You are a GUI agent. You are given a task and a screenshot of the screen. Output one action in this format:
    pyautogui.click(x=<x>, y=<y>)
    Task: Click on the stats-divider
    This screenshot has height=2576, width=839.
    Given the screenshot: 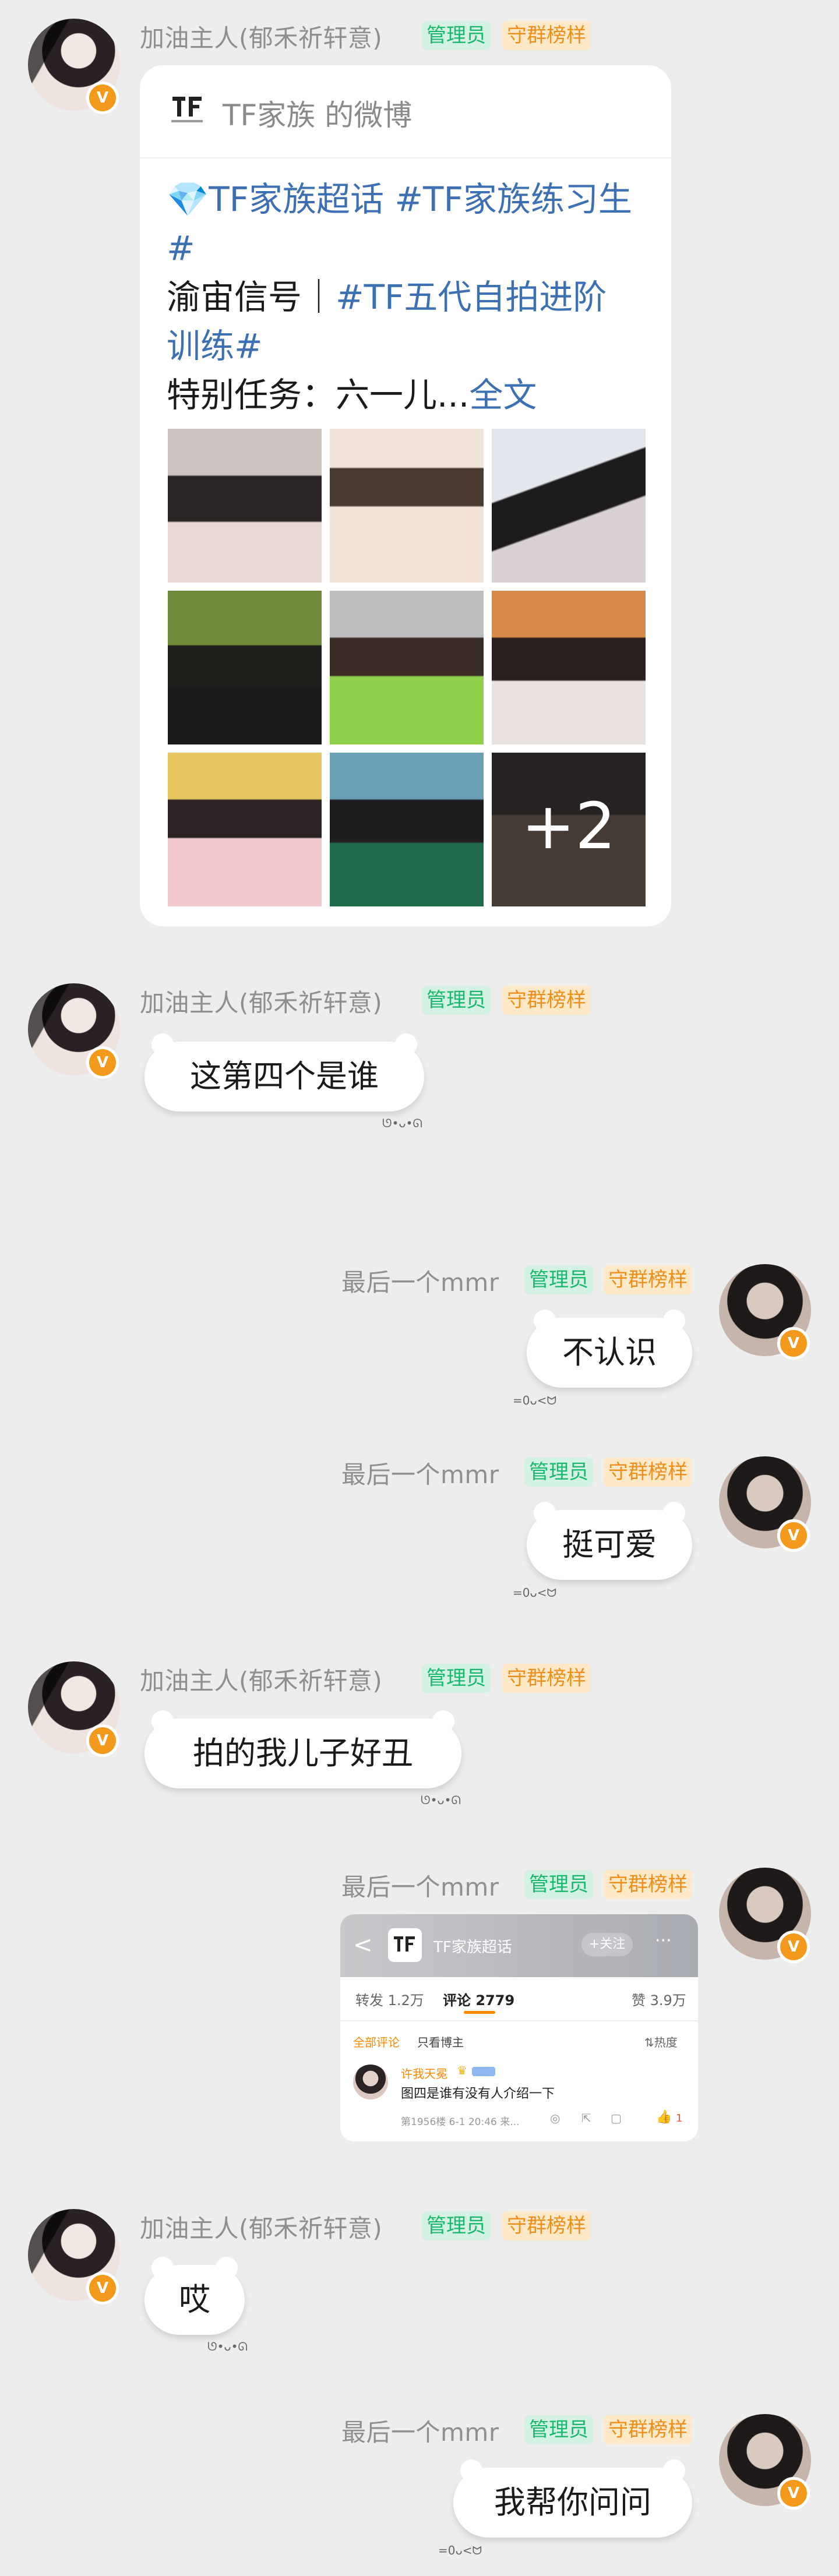 What is the action you would take?
    pyautogui.click(x=519, y=2021)
    